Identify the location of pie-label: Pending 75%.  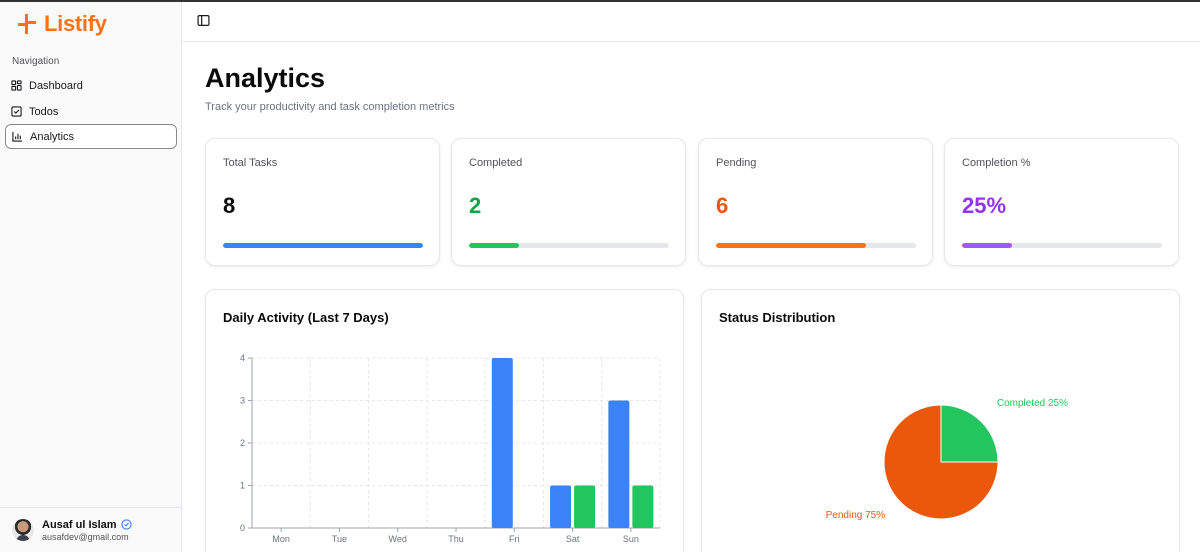
(856, 515).